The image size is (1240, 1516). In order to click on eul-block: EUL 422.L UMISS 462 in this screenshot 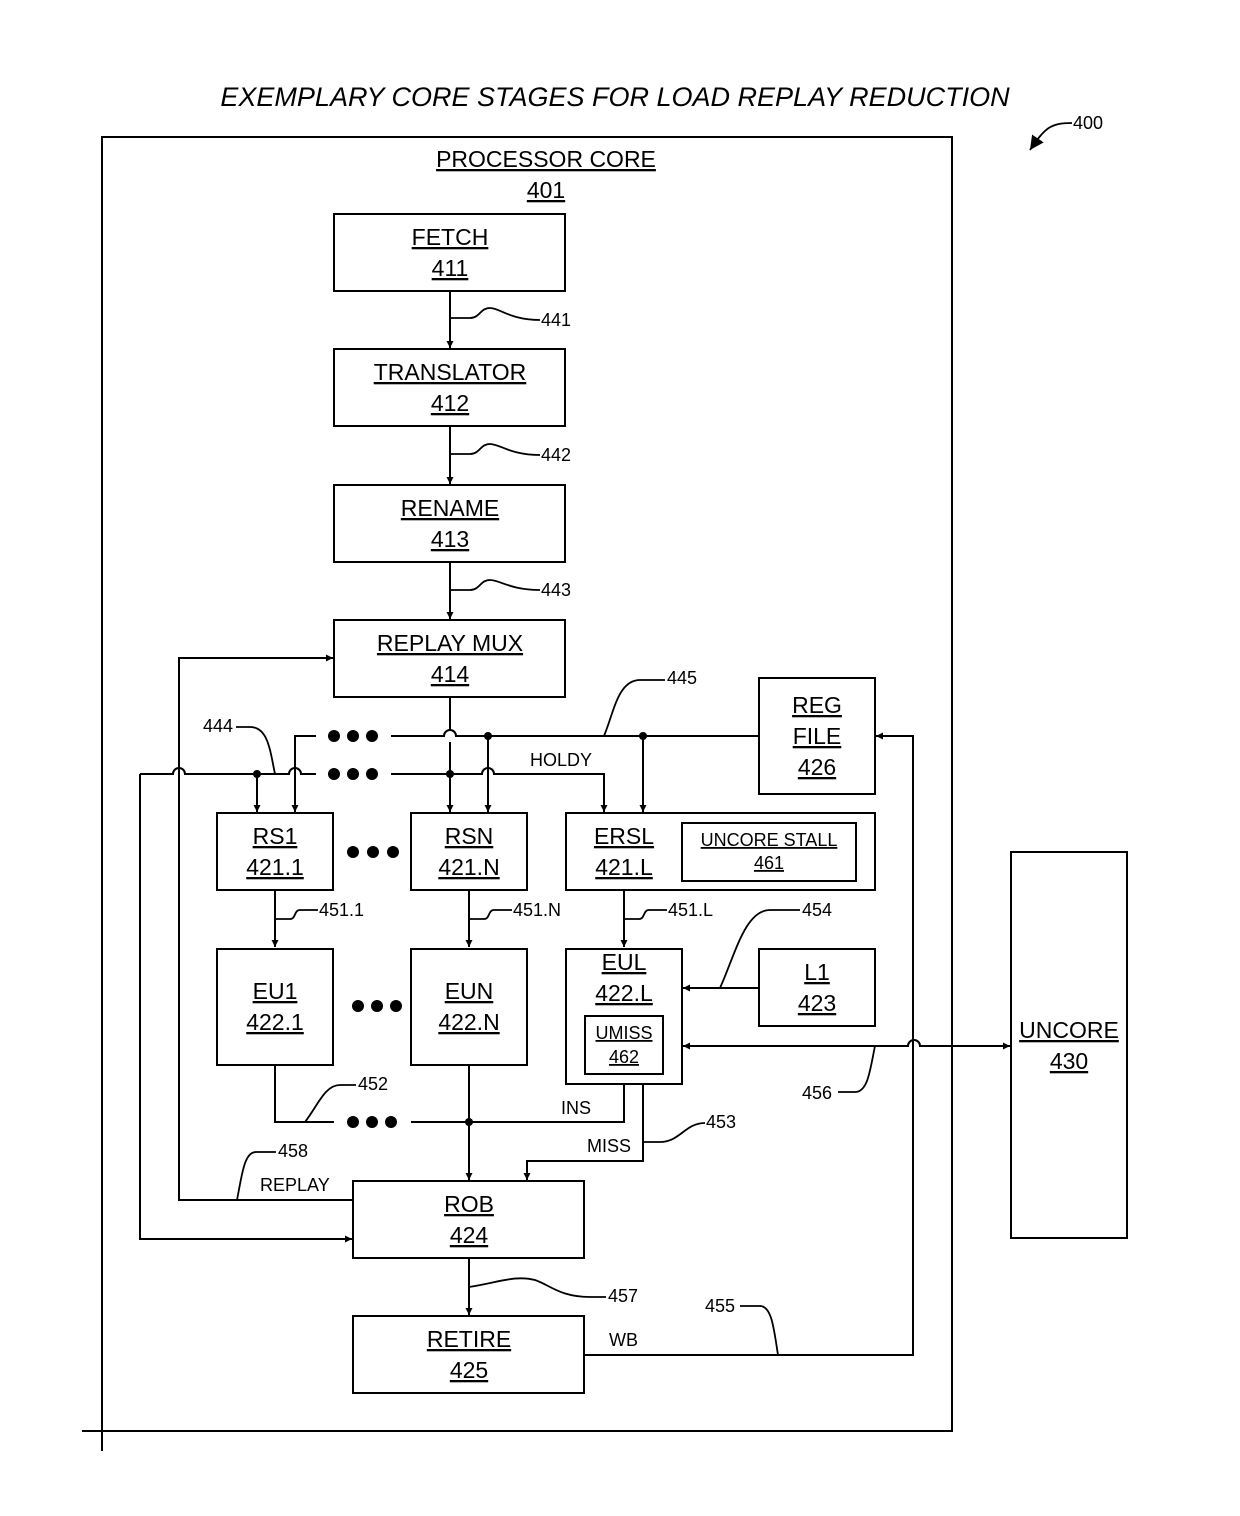, I will do `click(624, 1016)`.